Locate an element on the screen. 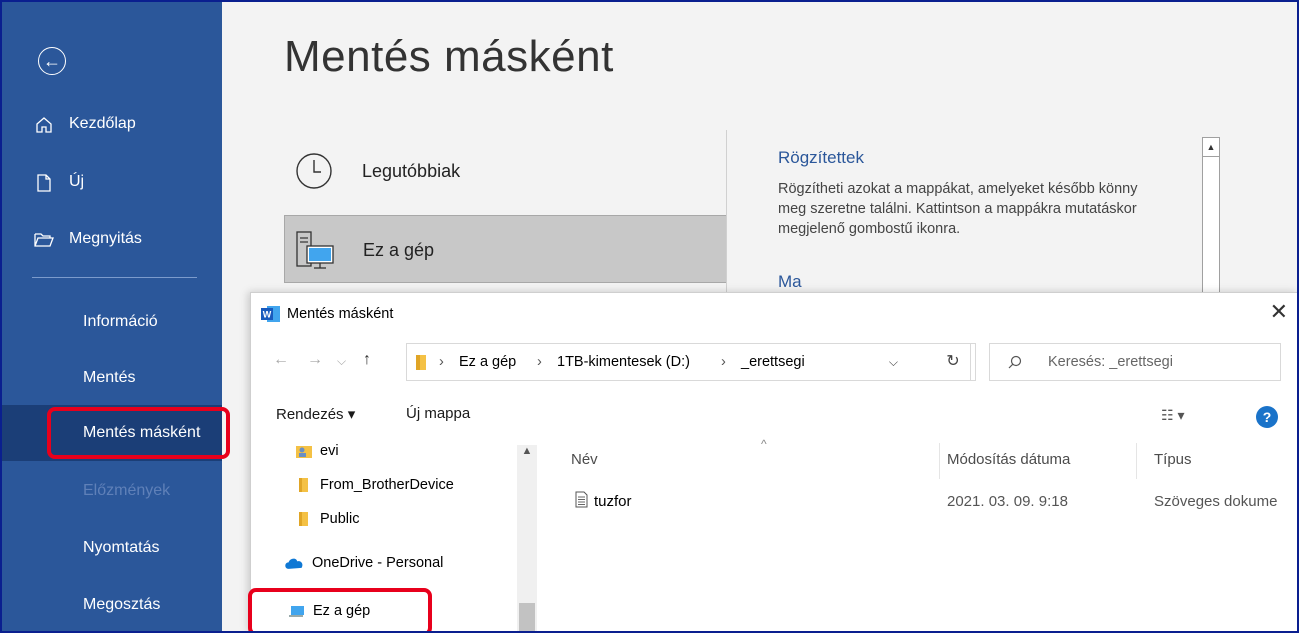 This screenshot has width=1299, height=633. nav-item-onedrive: OneDrive - Personal is located at coordinates (363, 563).